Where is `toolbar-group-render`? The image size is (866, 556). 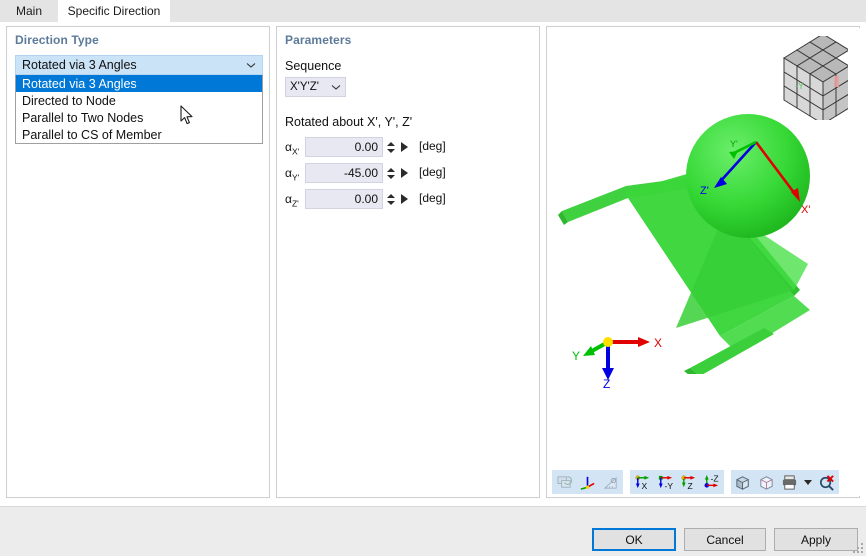
toolbar-group-render is located at coordinates (785, 482).